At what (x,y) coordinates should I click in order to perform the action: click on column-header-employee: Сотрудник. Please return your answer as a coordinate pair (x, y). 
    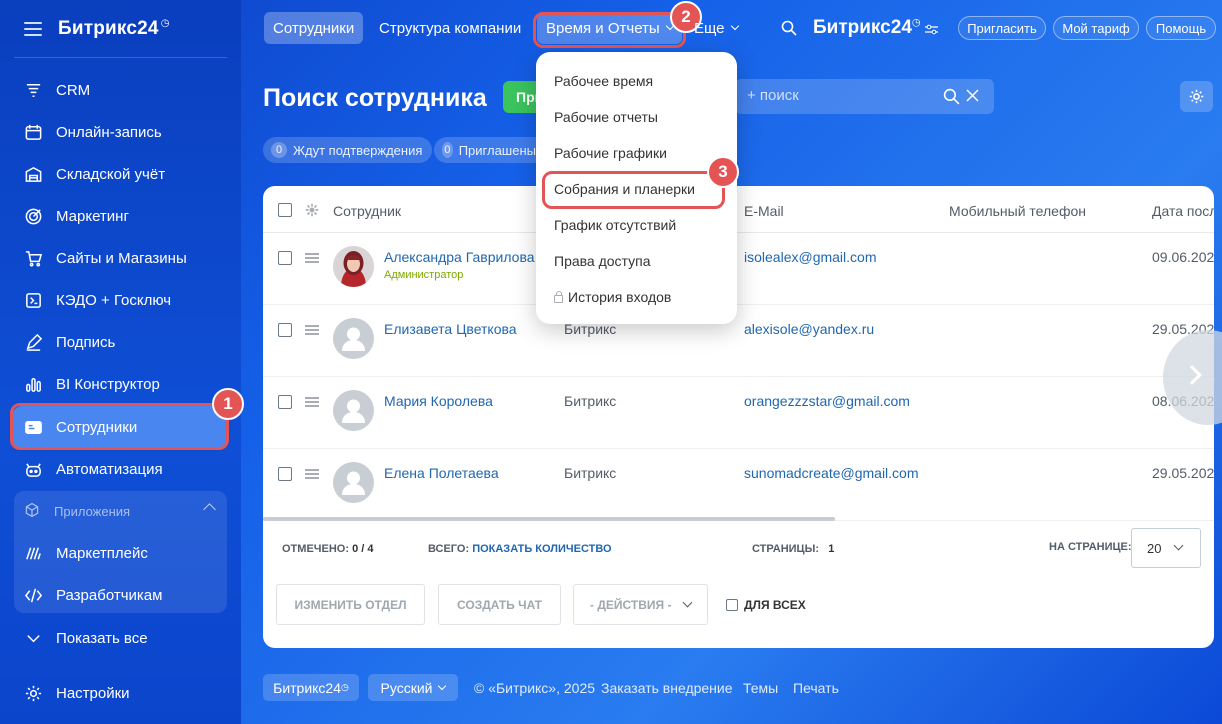
    Looking at the image, I should click on (367, 211).